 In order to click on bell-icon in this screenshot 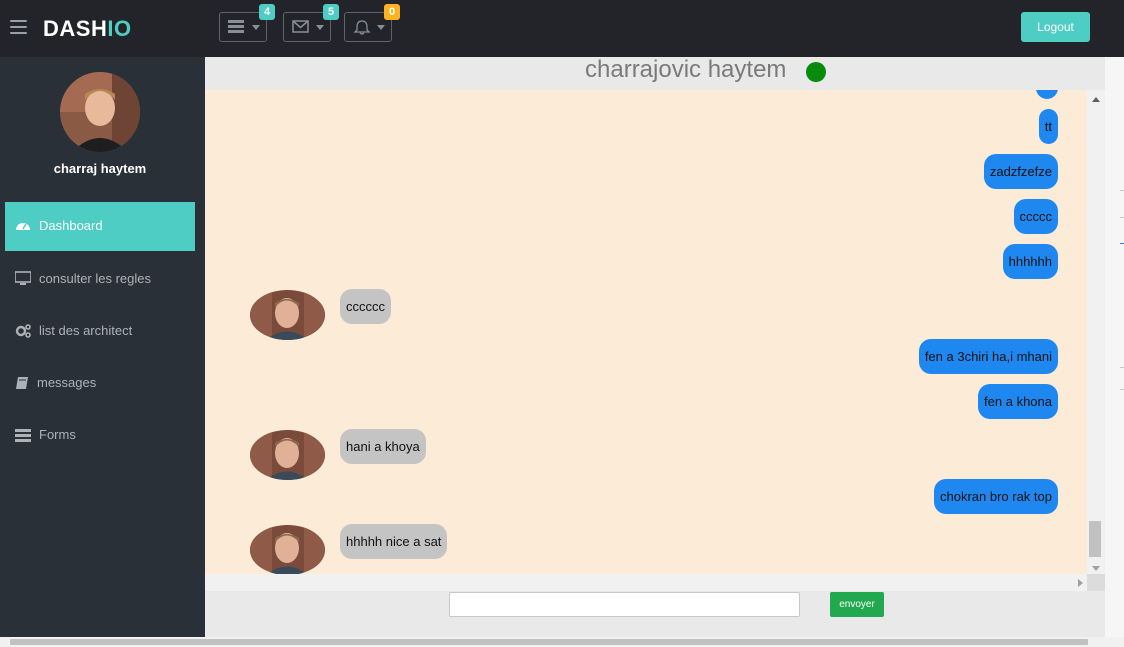, I will do `click(362, 27)`.